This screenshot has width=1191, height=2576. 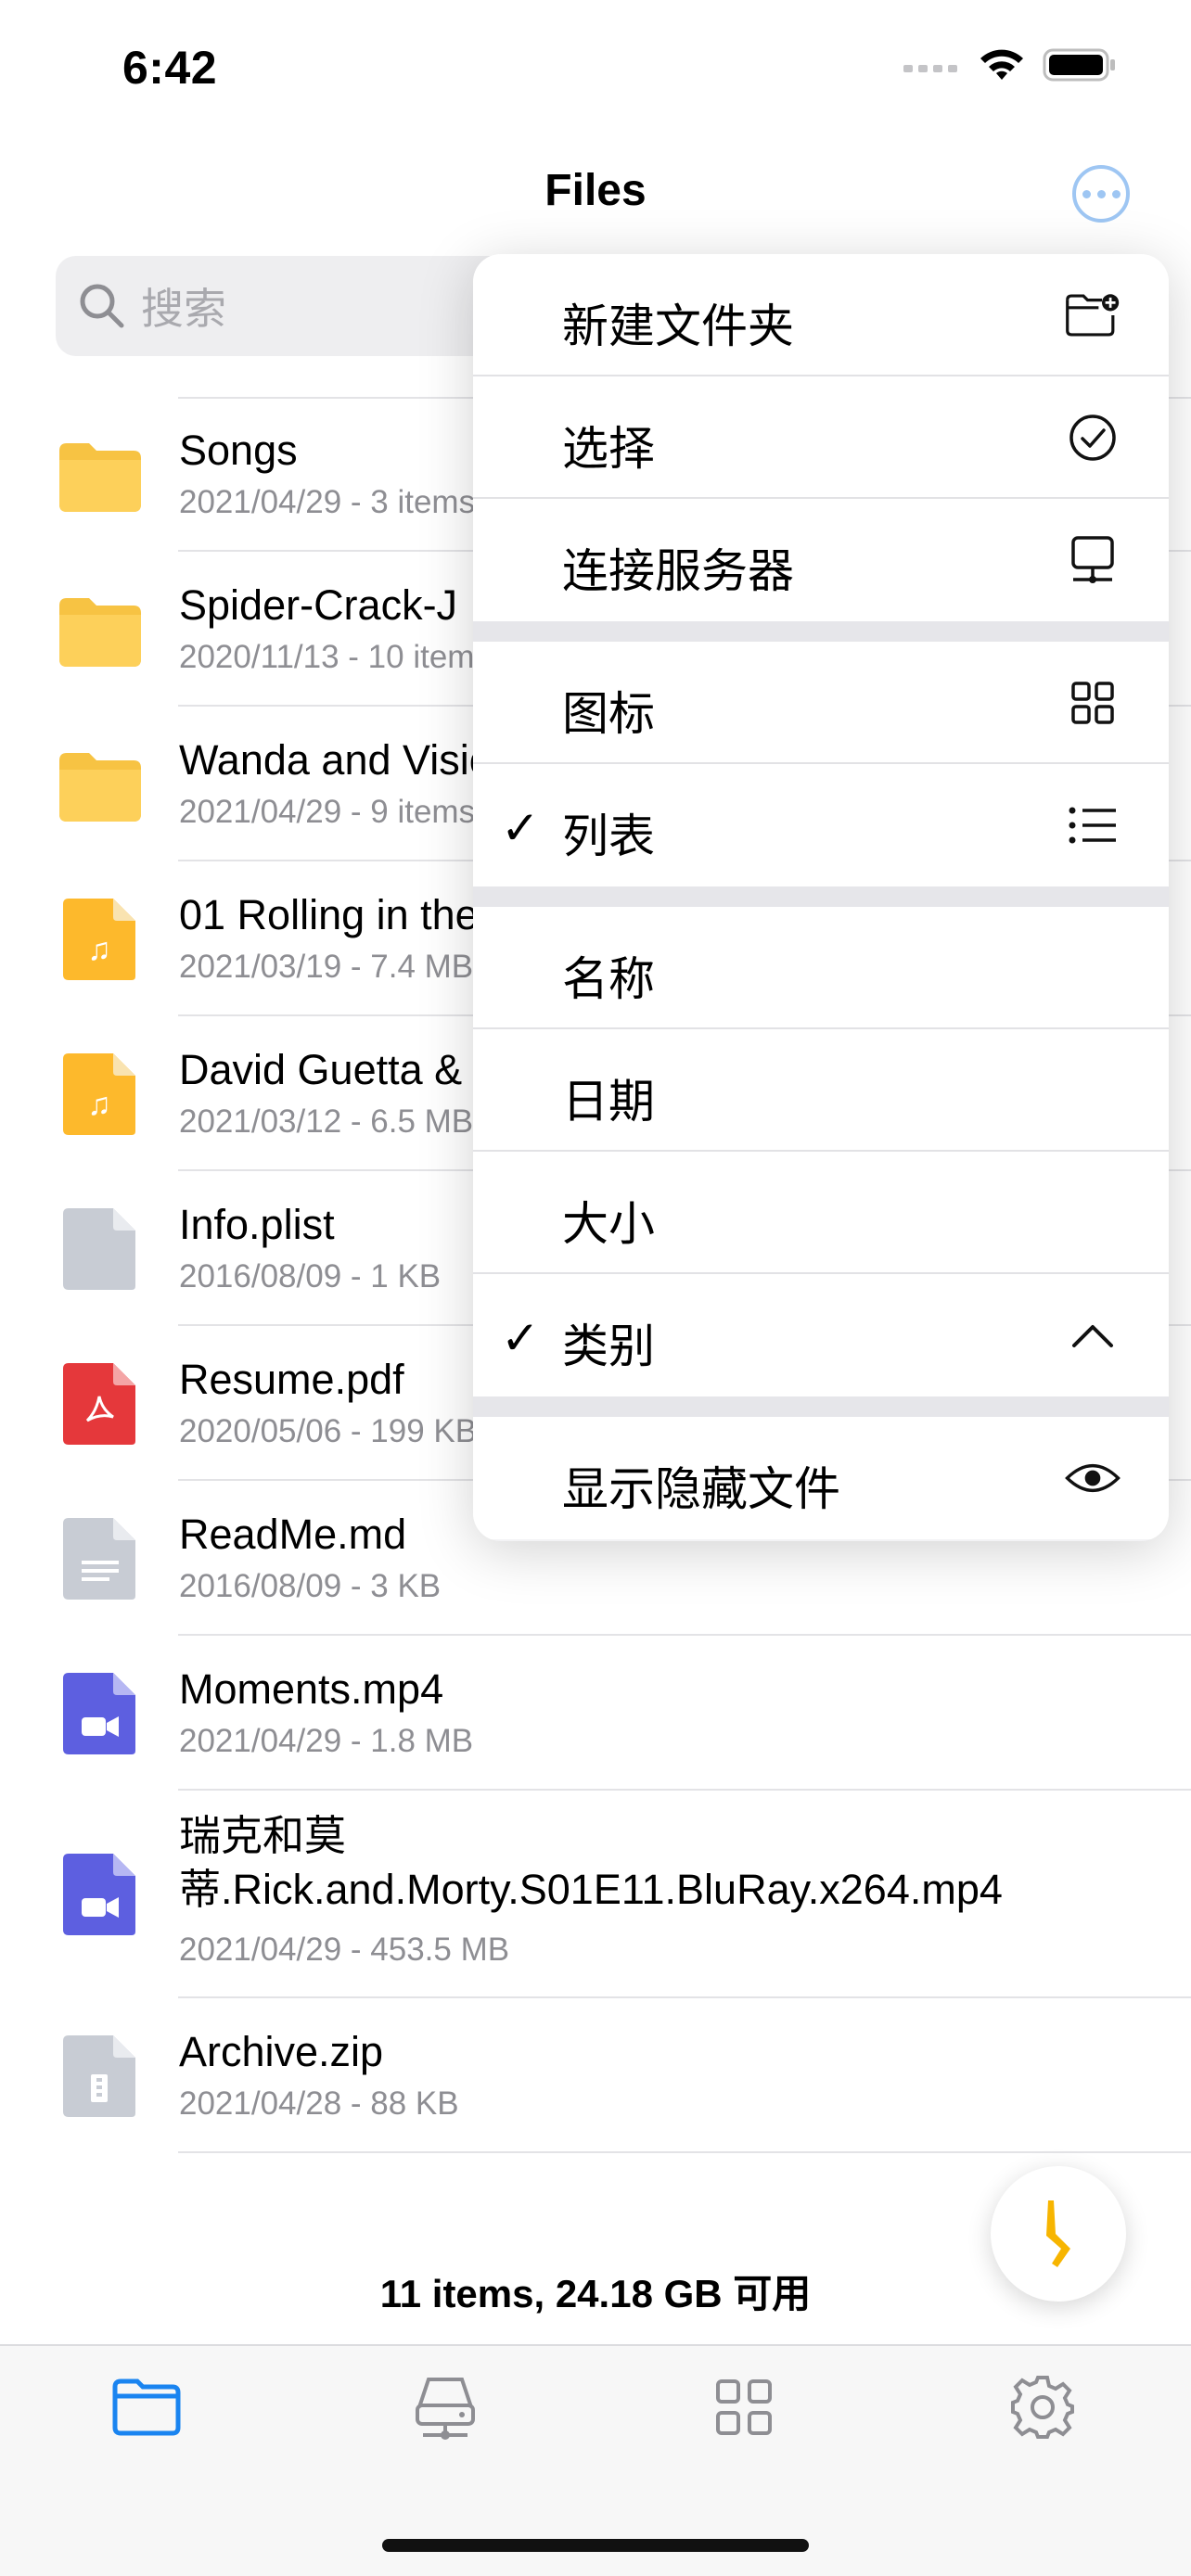 What do you see at coordinates (1093, 560) in the screenshot?
I see `server-icon` at bounding box center [1093, 560].